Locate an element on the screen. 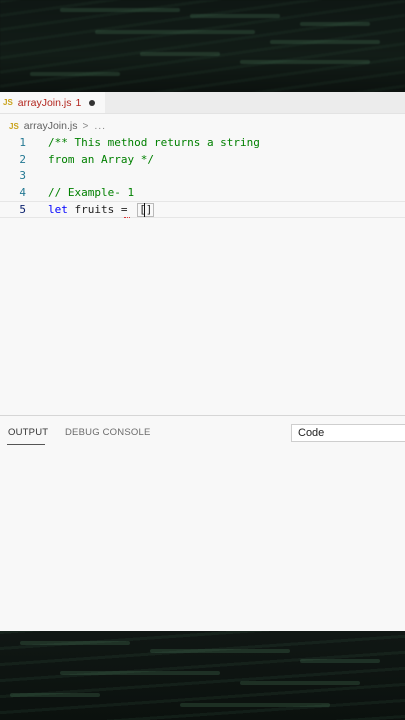  code-text: // Example- 1 is located at coordinates (91, 192).